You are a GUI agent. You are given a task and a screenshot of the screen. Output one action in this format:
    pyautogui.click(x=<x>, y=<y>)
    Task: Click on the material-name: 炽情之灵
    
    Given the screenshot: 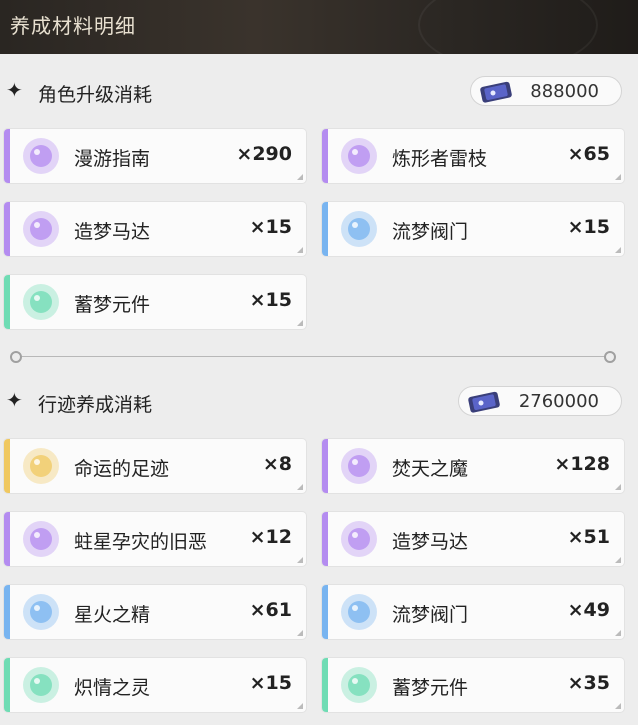 What is the action you would take?
    pyautogui.click(x=112, y=688)
    